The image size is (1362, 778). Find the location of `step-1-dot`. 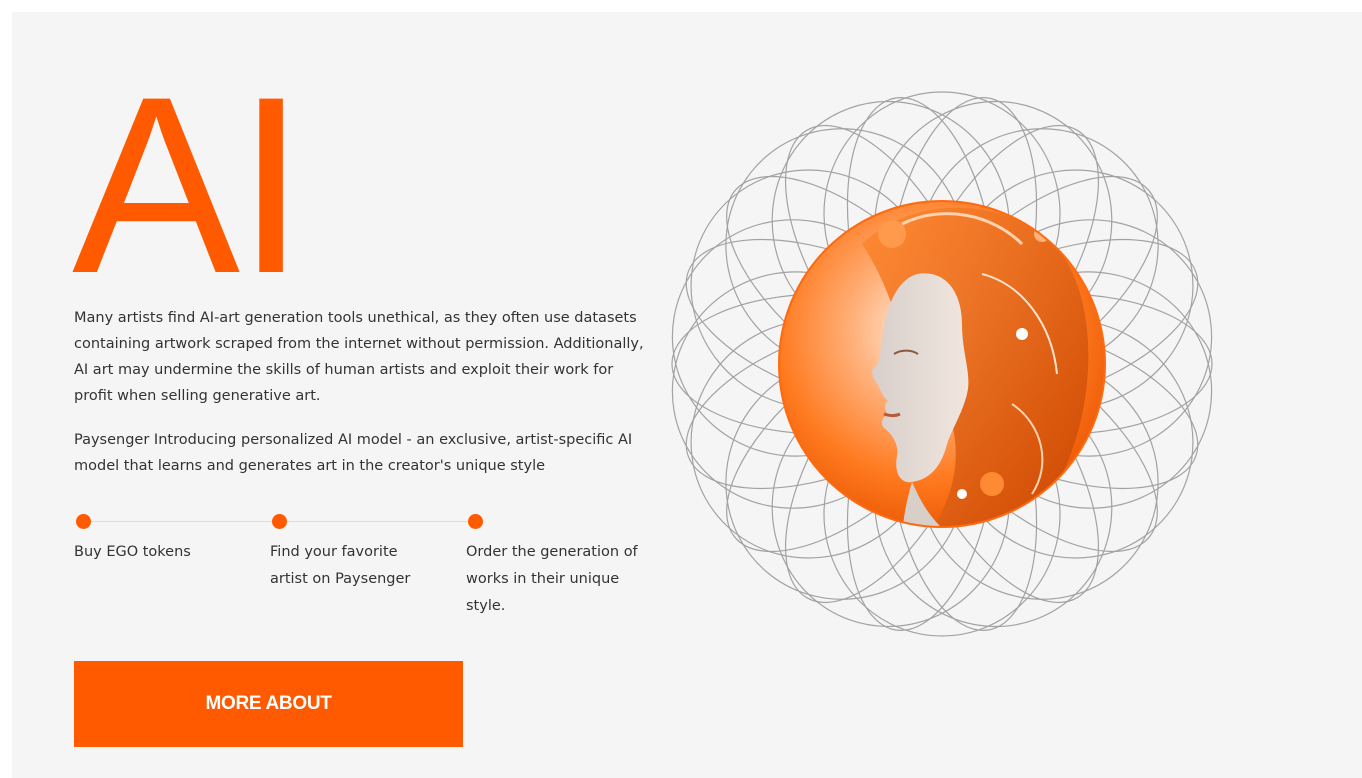

step-1-dot is located at coordinates (83, 521).